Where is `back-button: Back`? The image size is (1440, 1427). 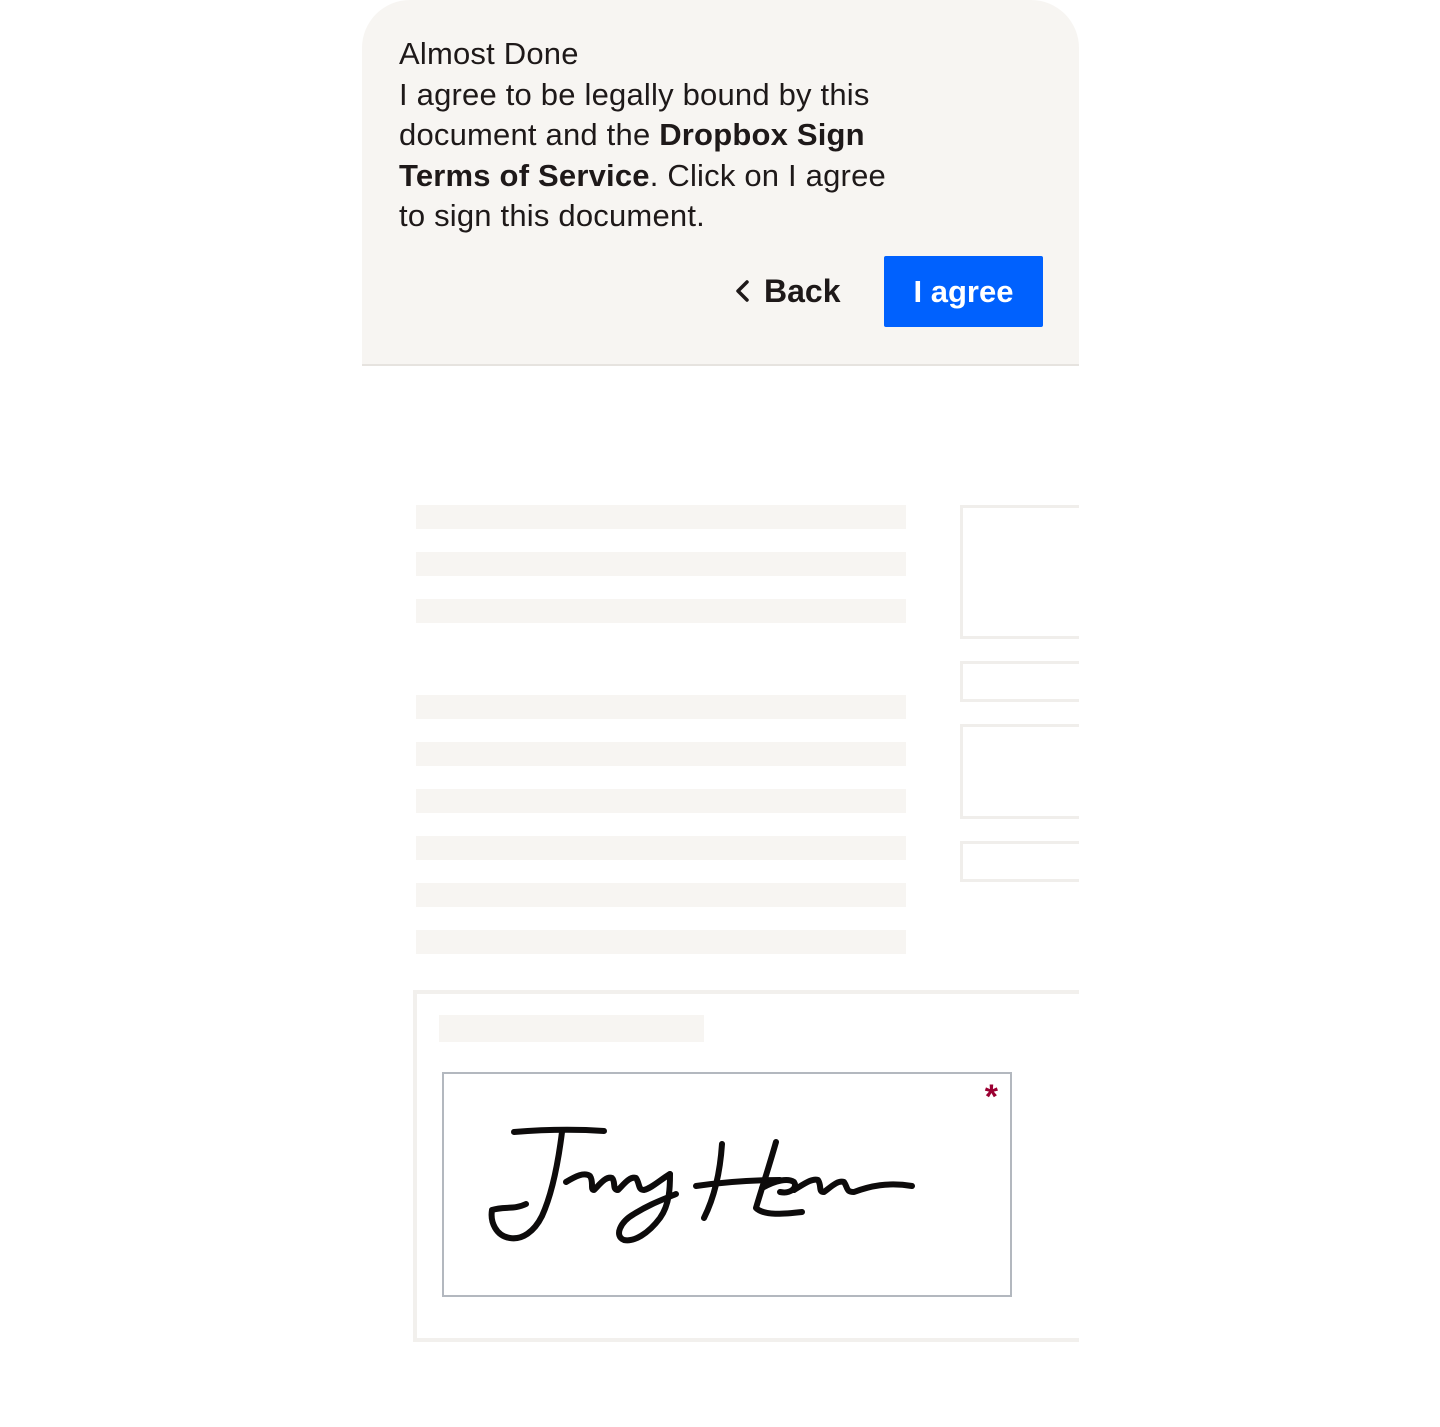 back-button: Back is located at coordinates (786, 291).